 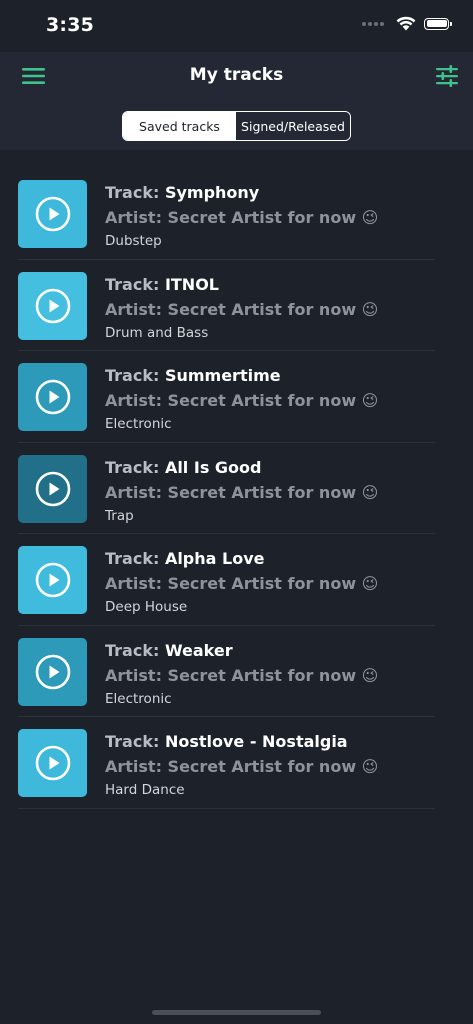 What do you see at coordinates (214, 558) in the screenshot?
I see `track-title: Alpha Love` at bounding box center [214, 558].